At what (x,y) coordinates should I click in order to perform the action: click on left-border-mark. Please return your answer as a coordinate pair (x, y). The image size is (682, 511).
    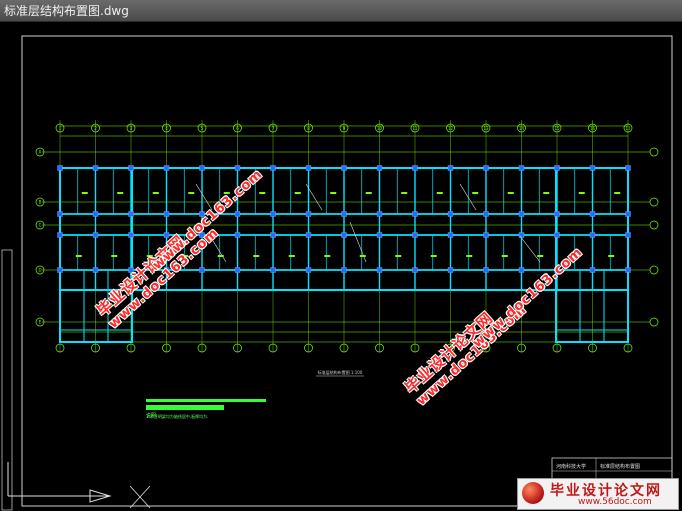
    Looking at the image, I should click on (7, 380).